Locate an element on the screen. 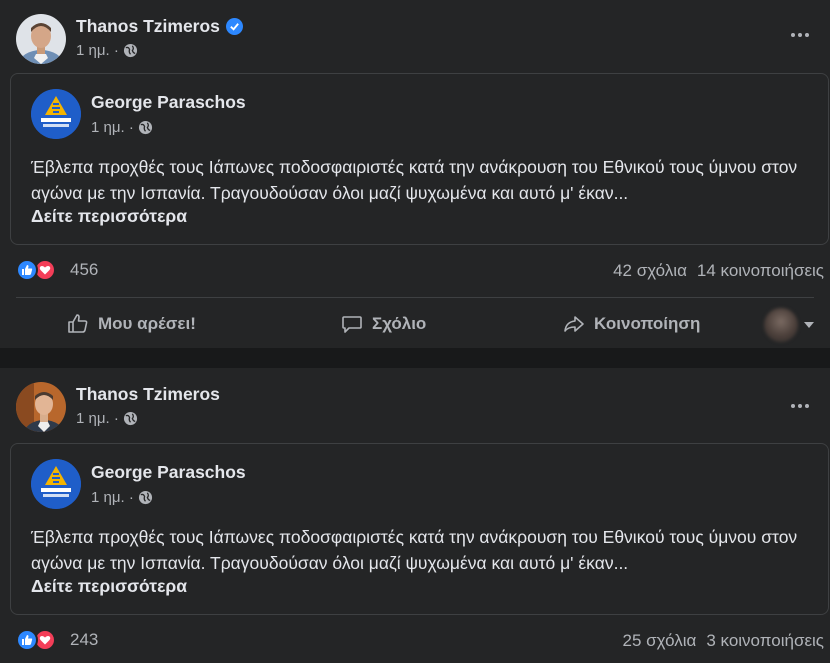 This screenshot has height=663, width=830. comment-count: 42 σχόλια is located at coordinates (650, 271).